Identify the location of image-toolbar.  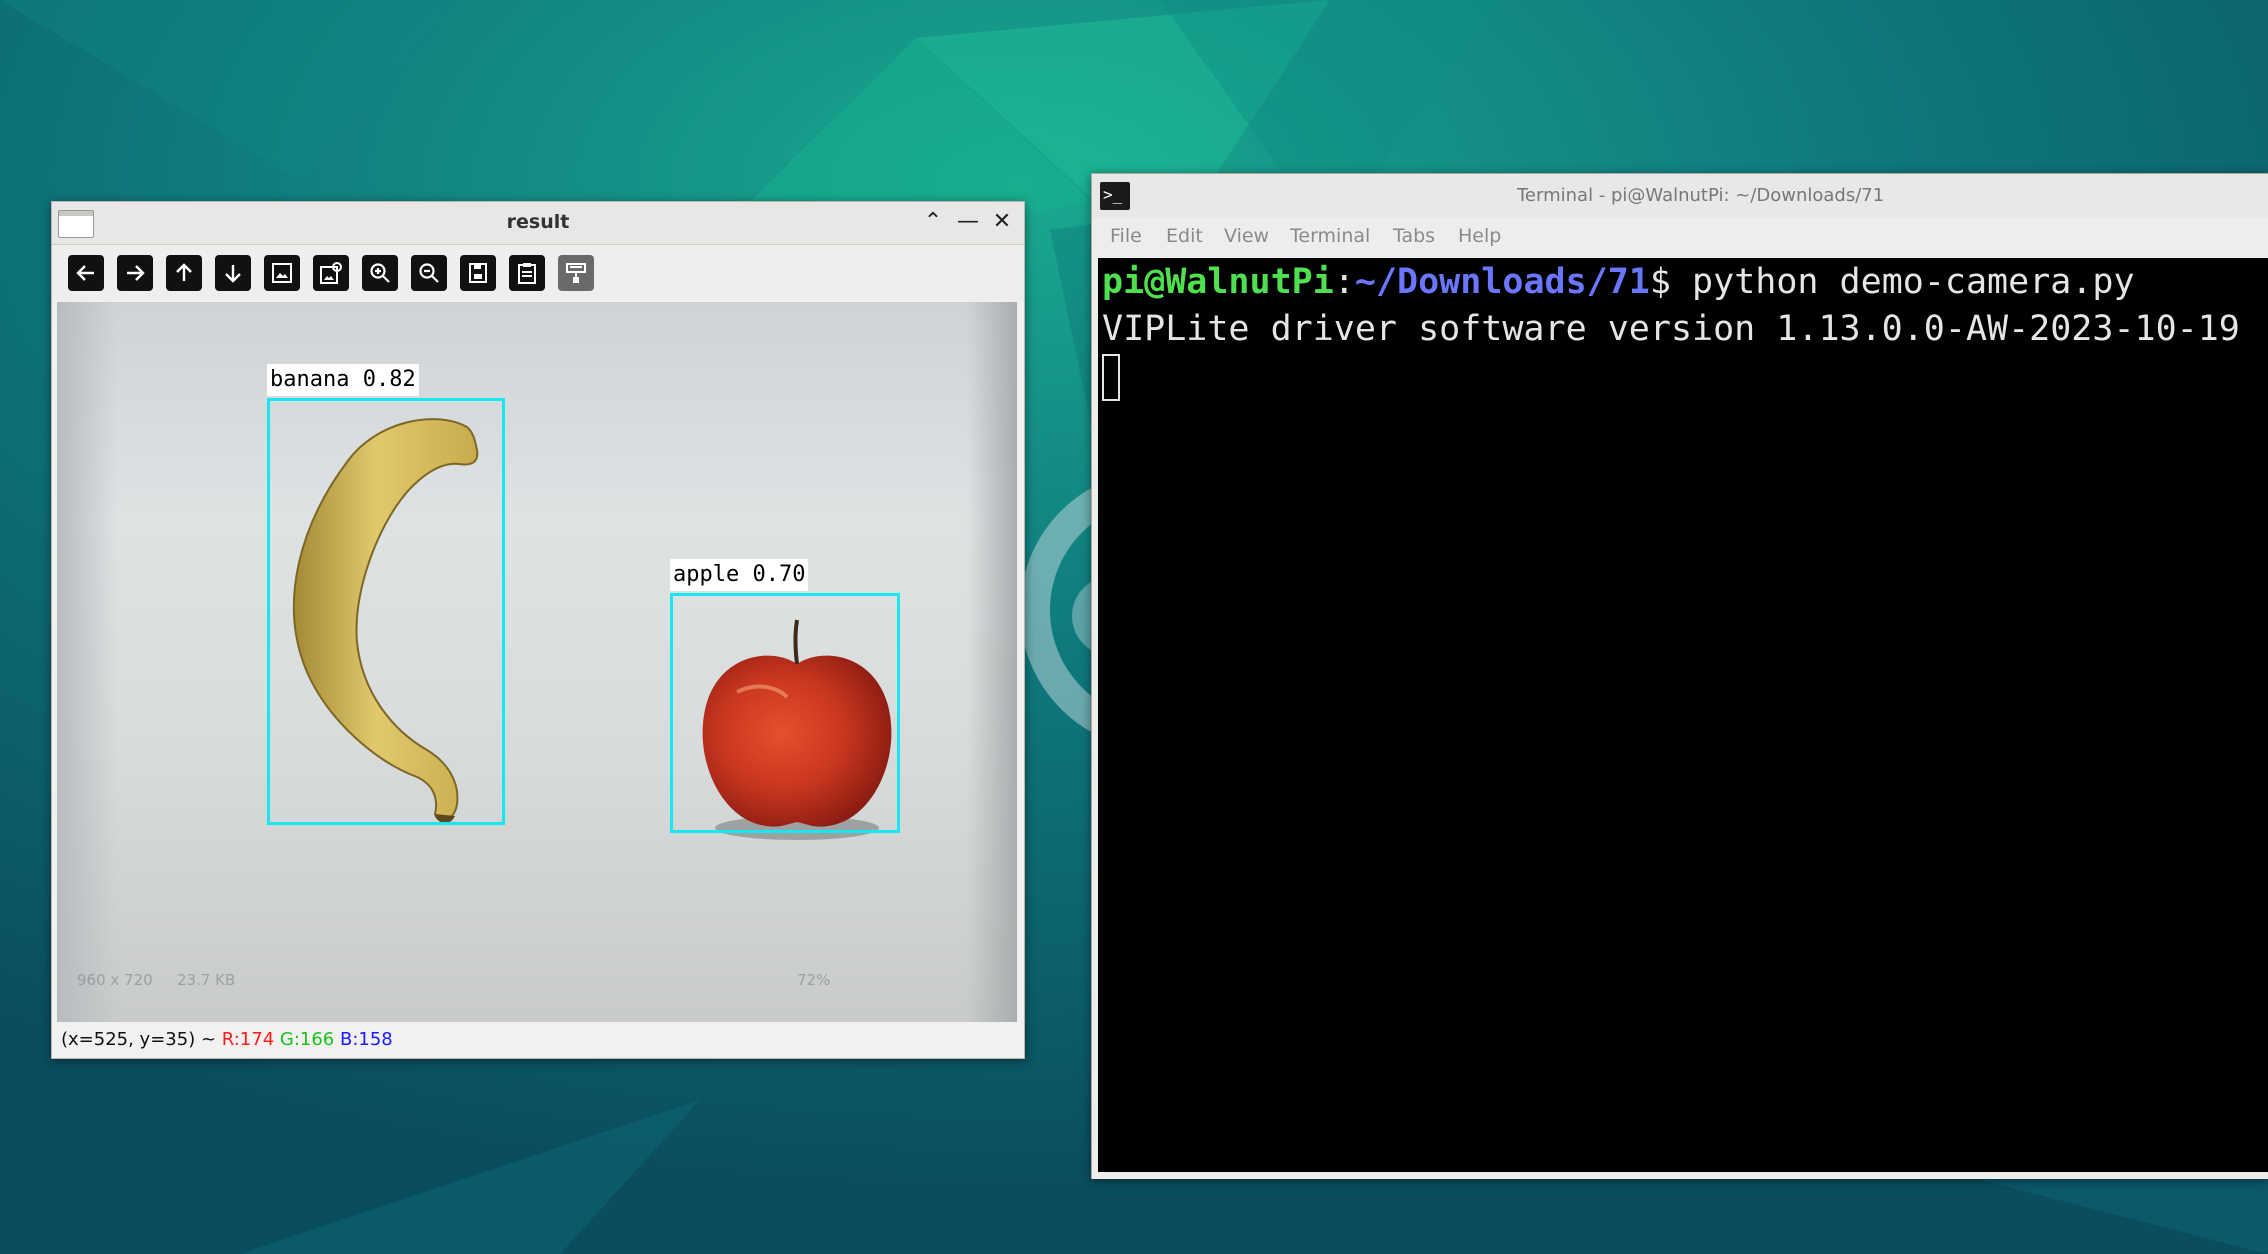
(538, 273).